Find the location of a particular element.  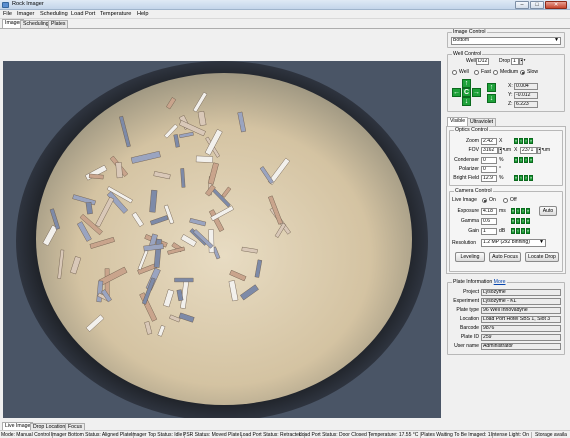

arrow-up-icon: ↑ is located at coordinates (466, 83).